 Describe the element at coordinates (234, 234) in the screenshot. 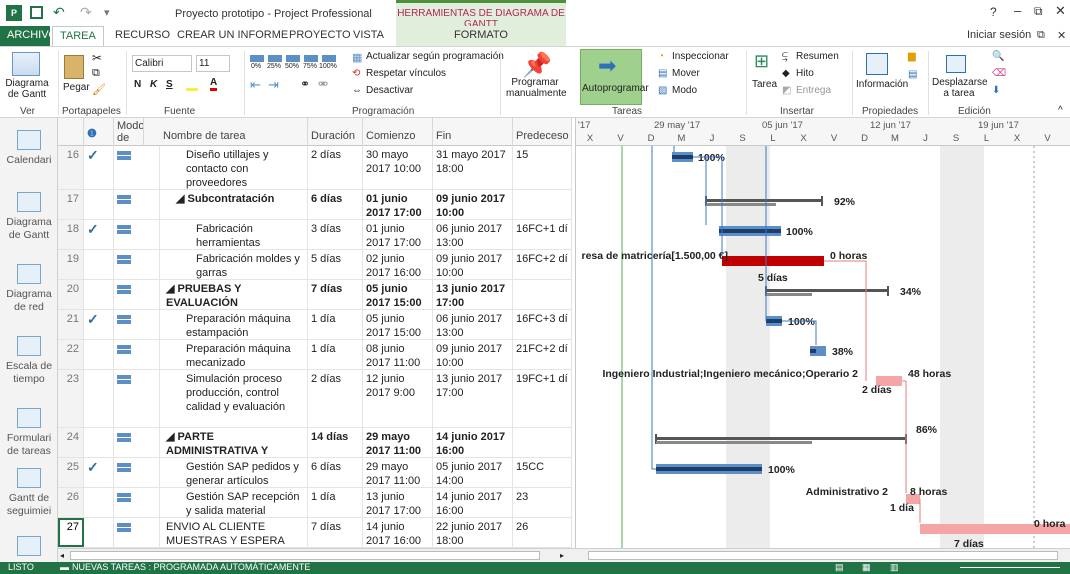

I see `task-name-cell: Fabricación herramientas` at that location.